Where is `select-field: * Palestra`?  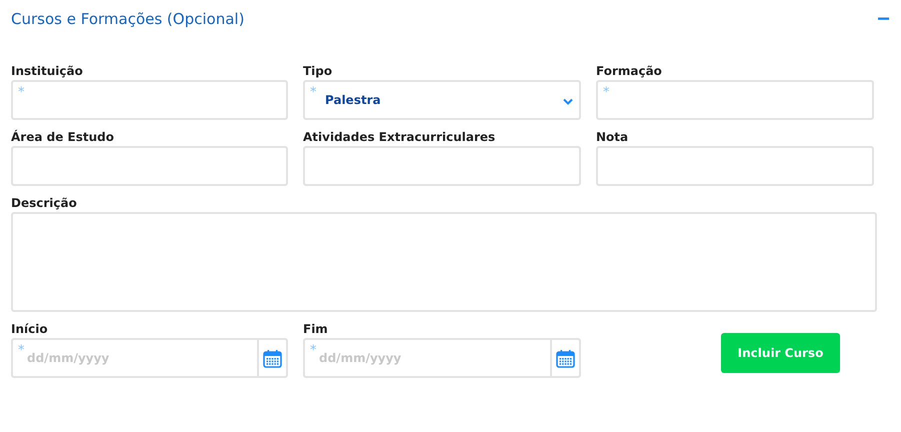 select-field: * Palestra is located at coordinates (442, 100).